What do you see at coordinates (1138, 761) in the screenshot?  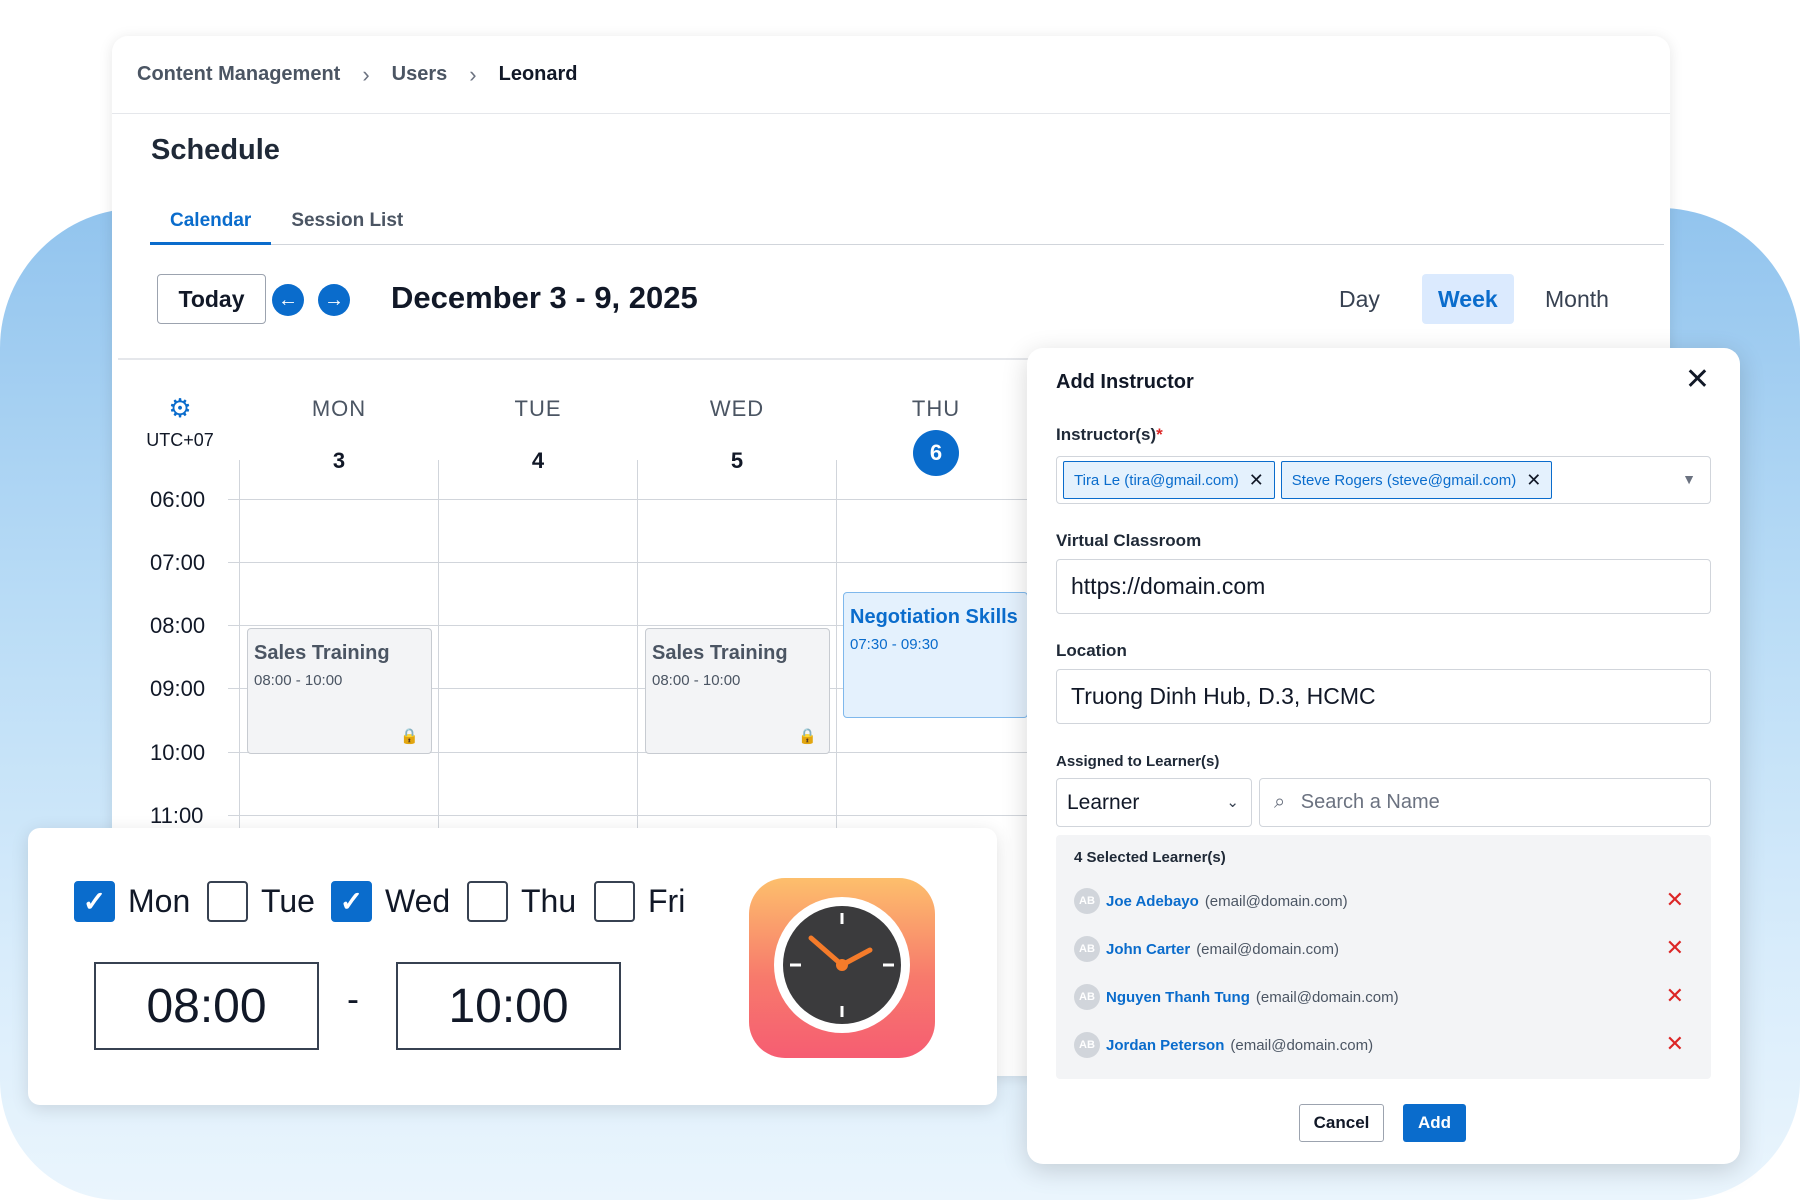 I see `assigned-learners-label: Assigned to Learner(s)` at bounding box center [1138, 761].